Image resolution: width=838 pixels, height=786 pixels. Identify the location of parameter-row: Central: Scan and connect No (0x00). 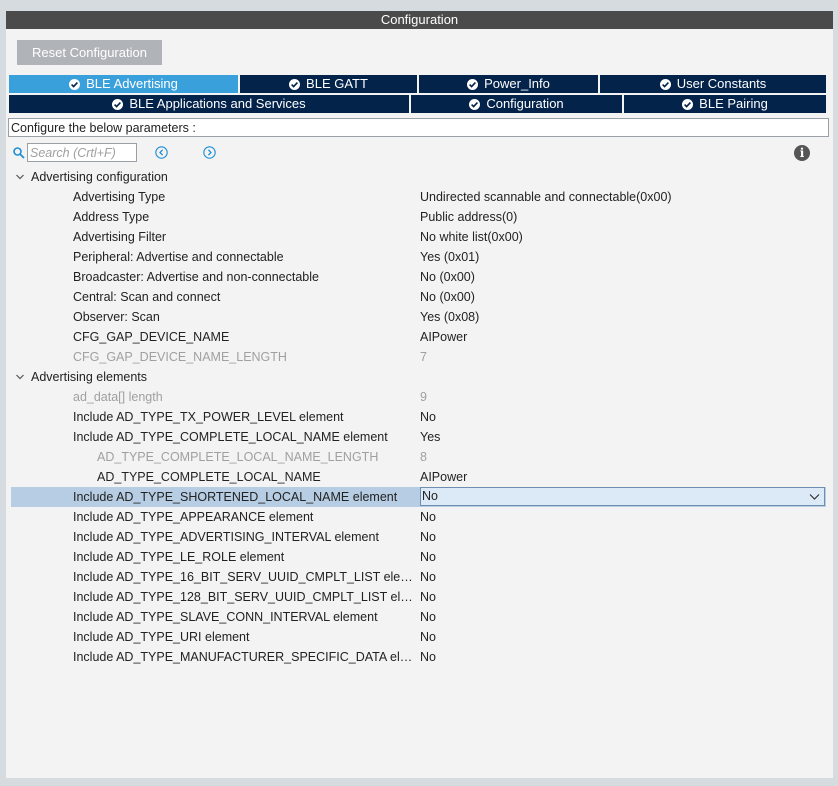
(418, 297).